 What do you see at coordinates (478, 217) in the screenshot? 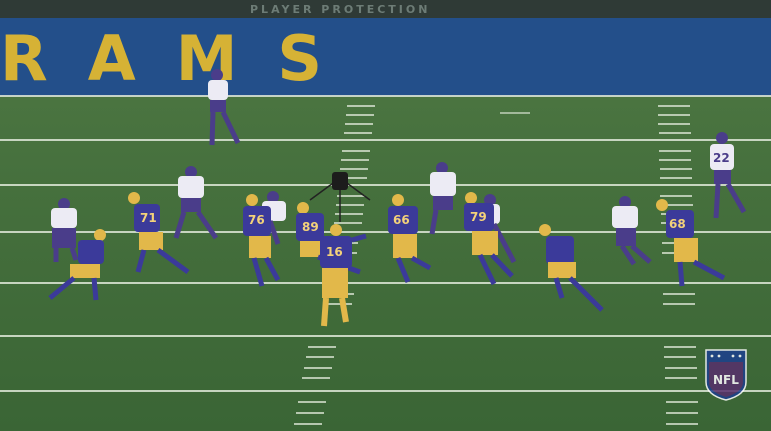
I see `jersey-number-79: 79` at bounding box center [478, 217].